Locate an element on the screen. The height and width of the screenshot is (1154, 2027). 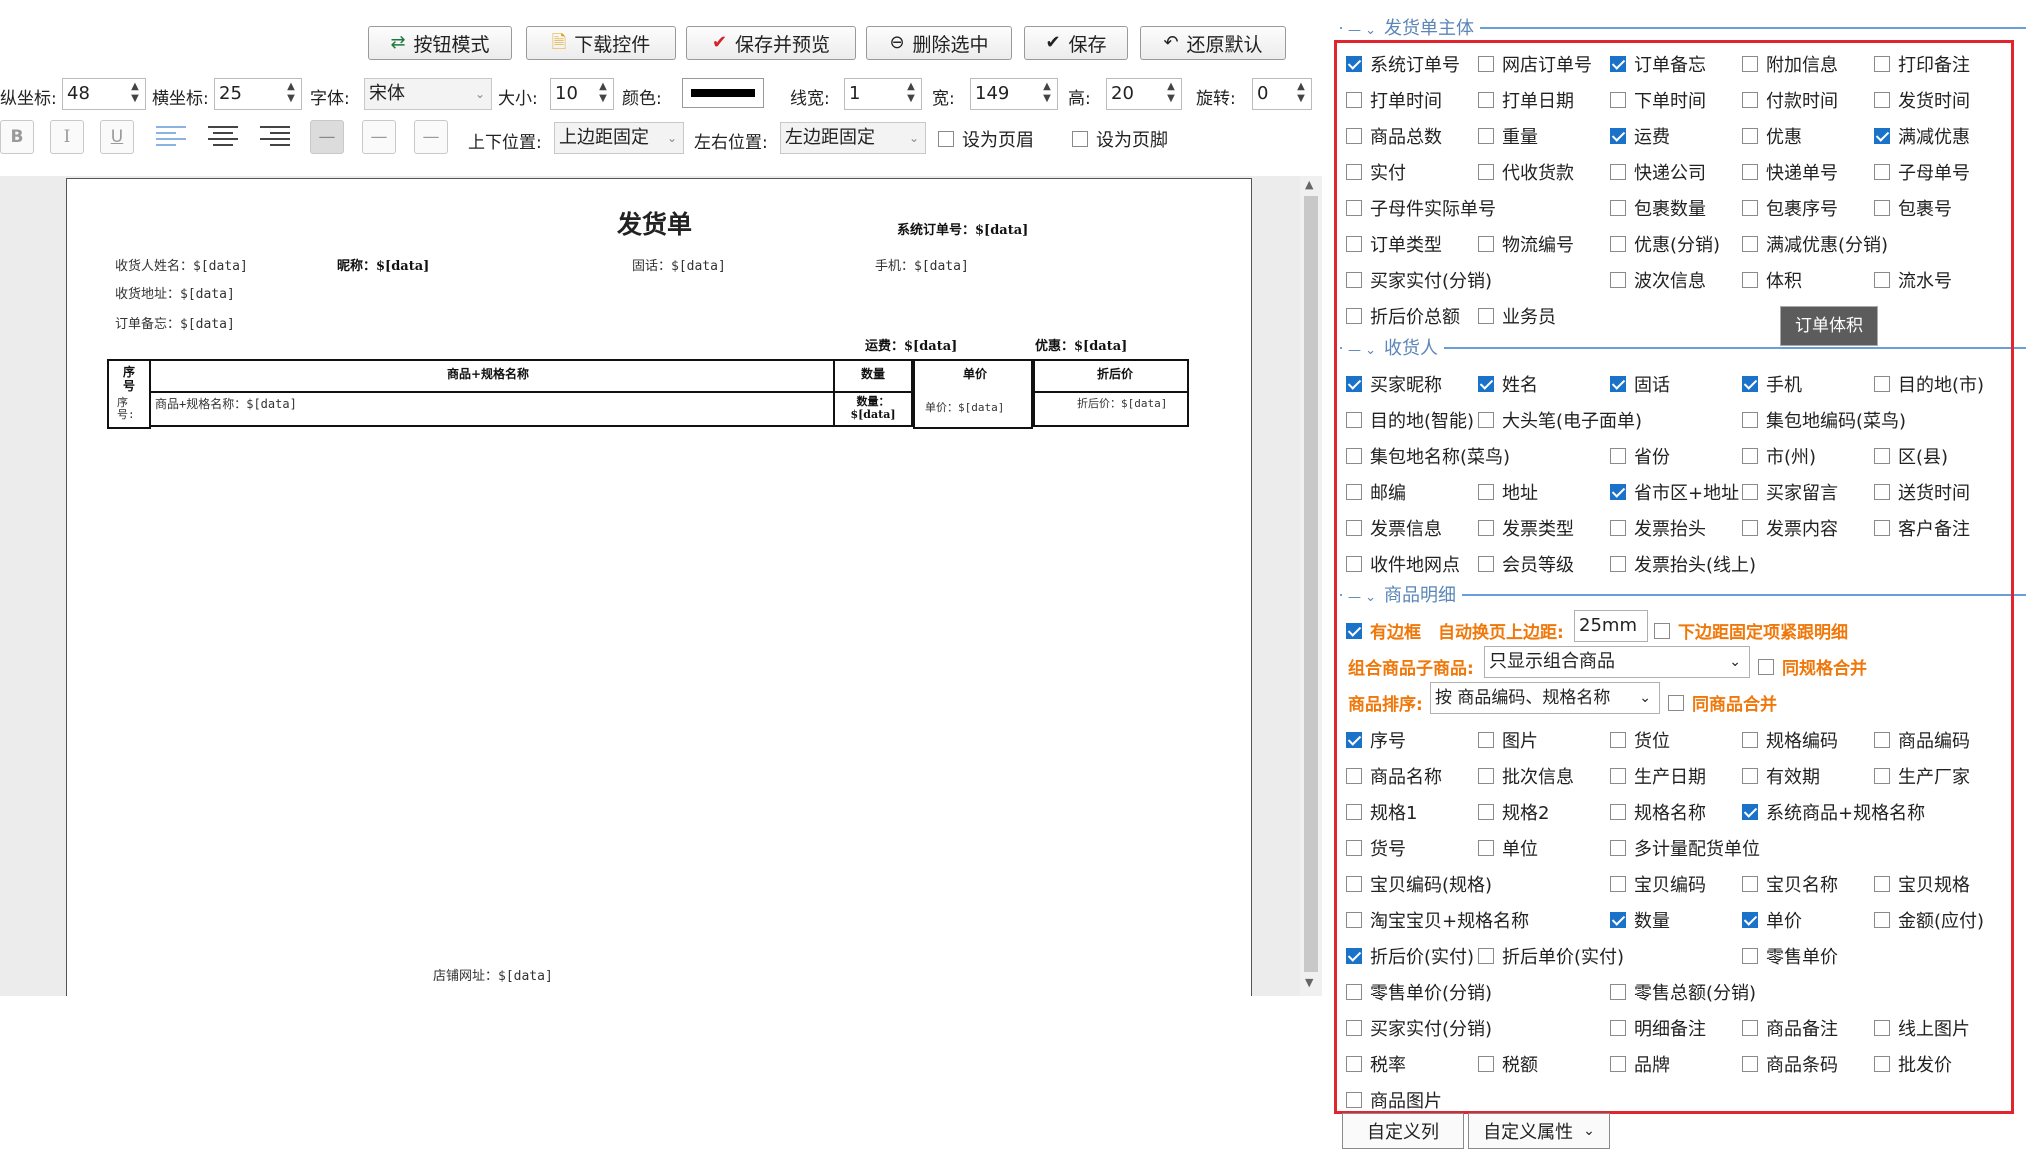
field-checkbox: 子母件实际单号 is located at coordinates (1421, 208).